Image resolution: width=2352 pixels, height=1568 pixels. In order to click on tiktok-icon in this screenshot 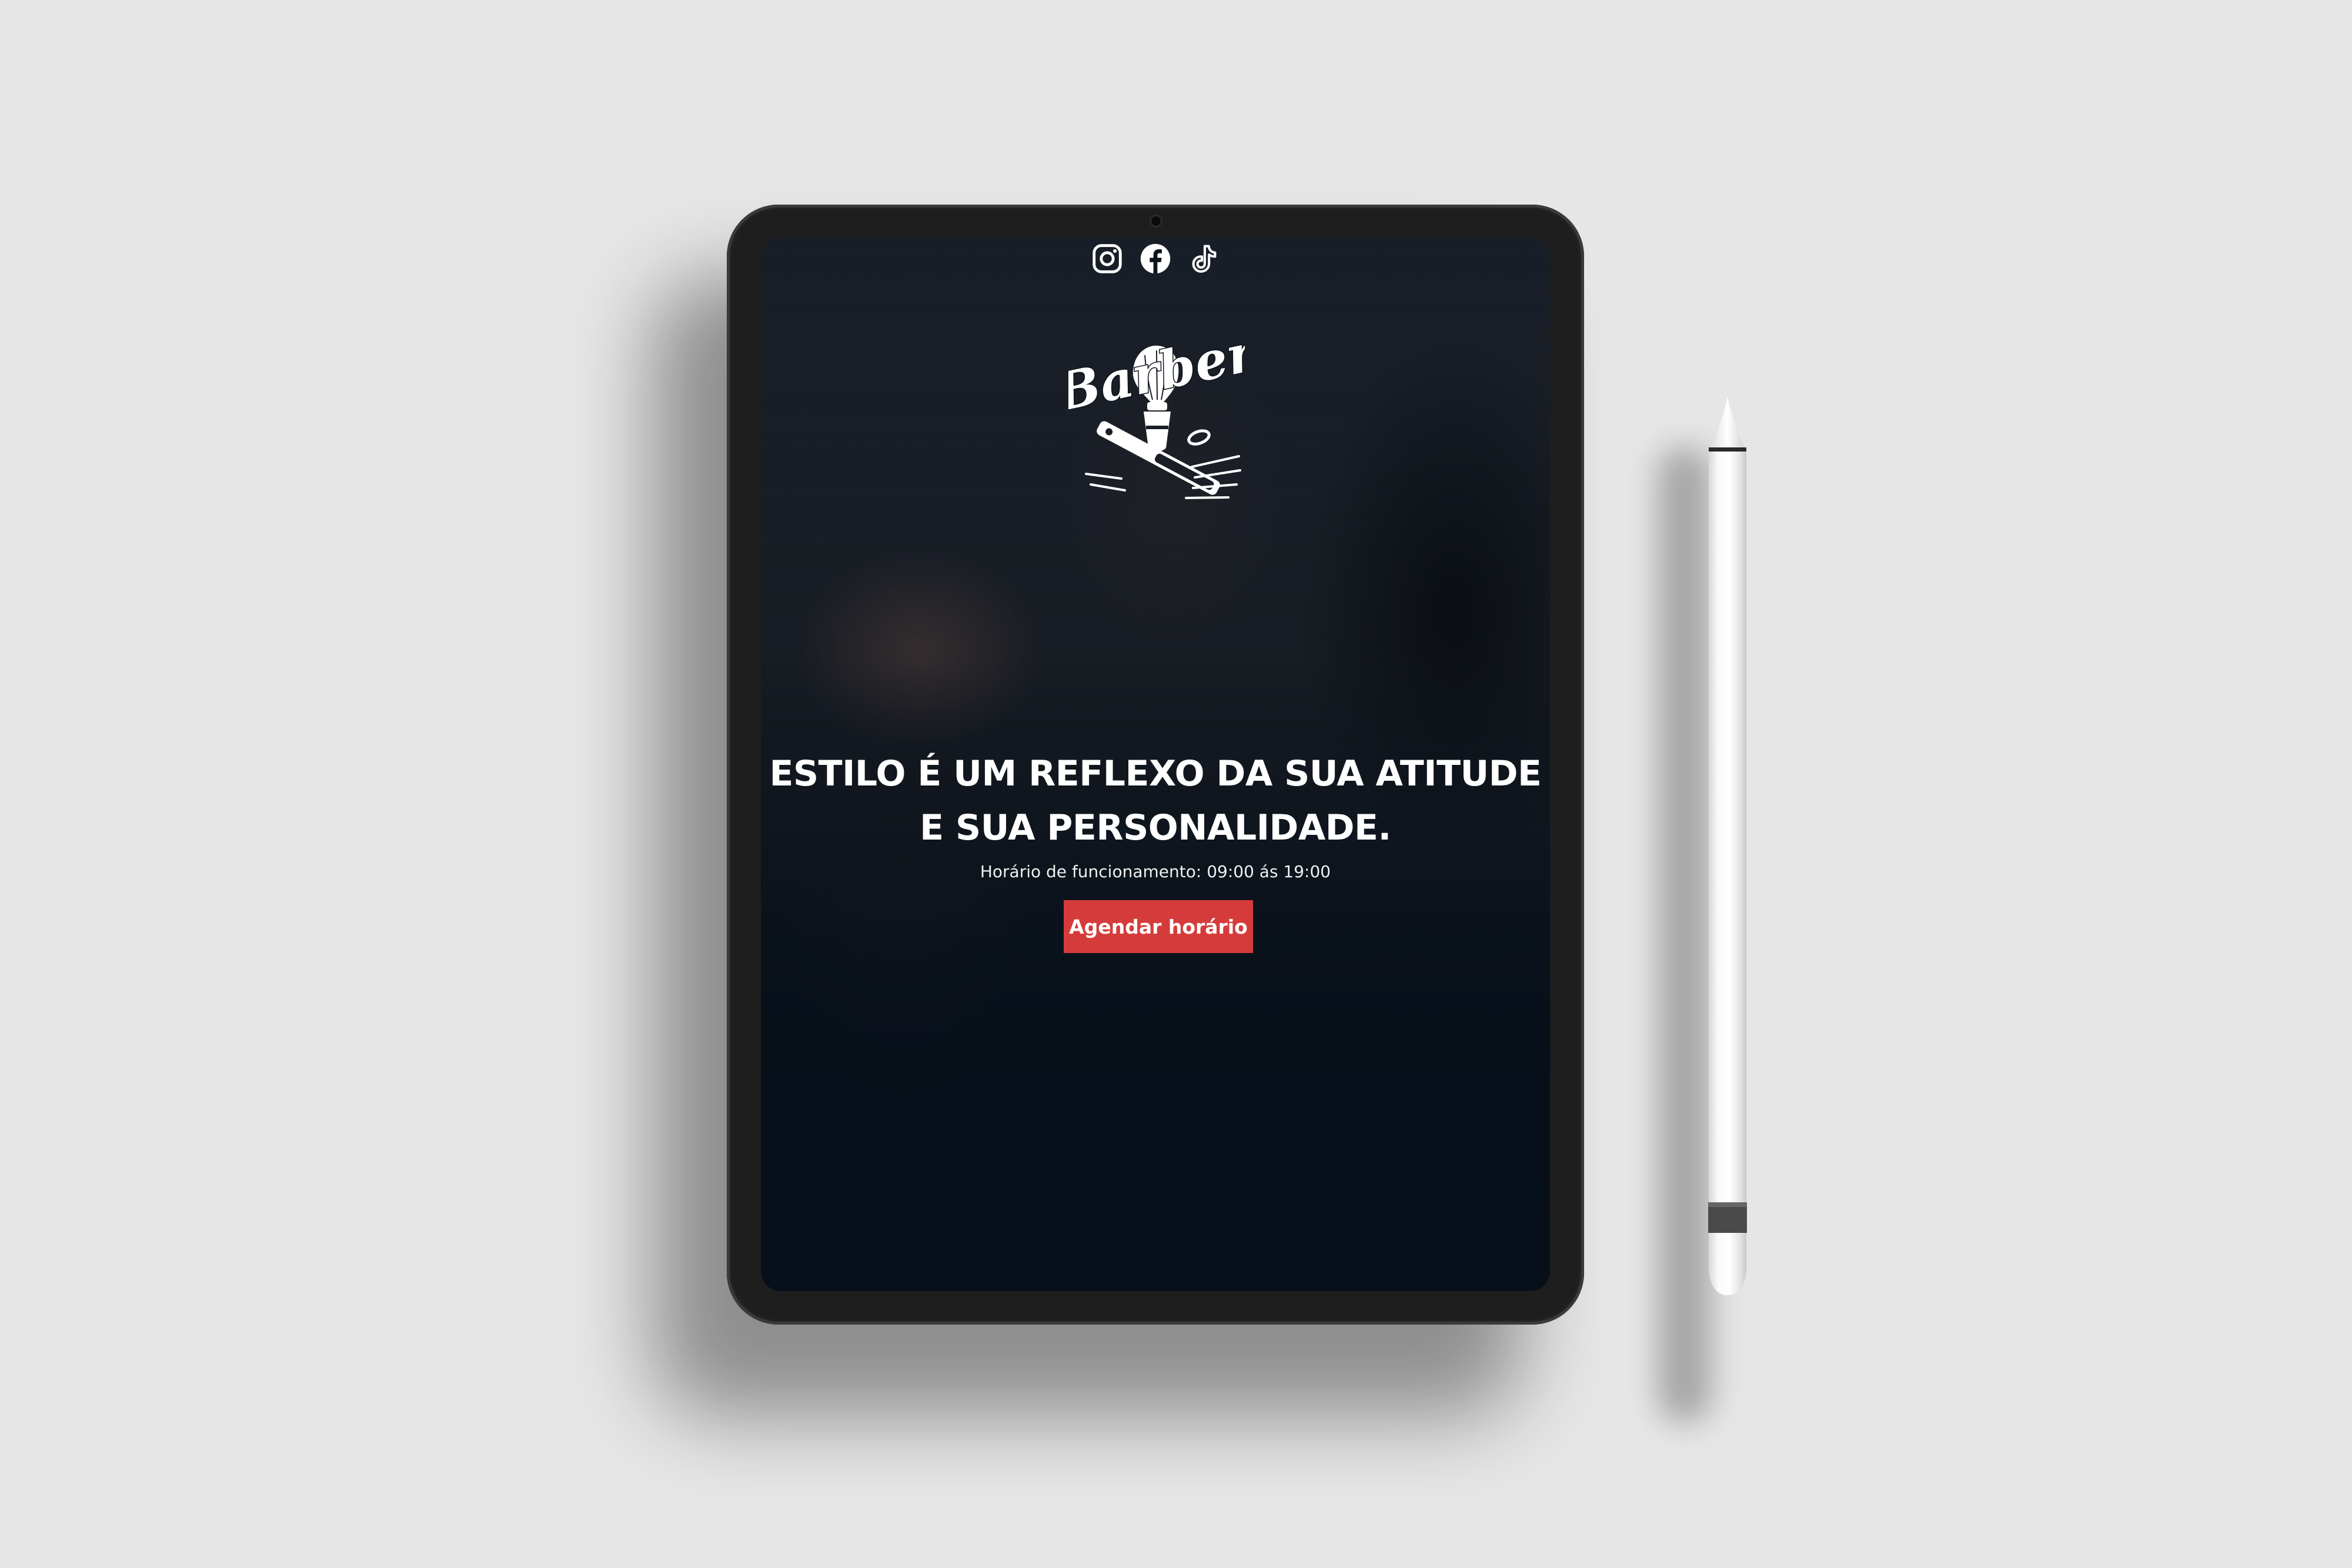, I will do `click(1203, 258)`.